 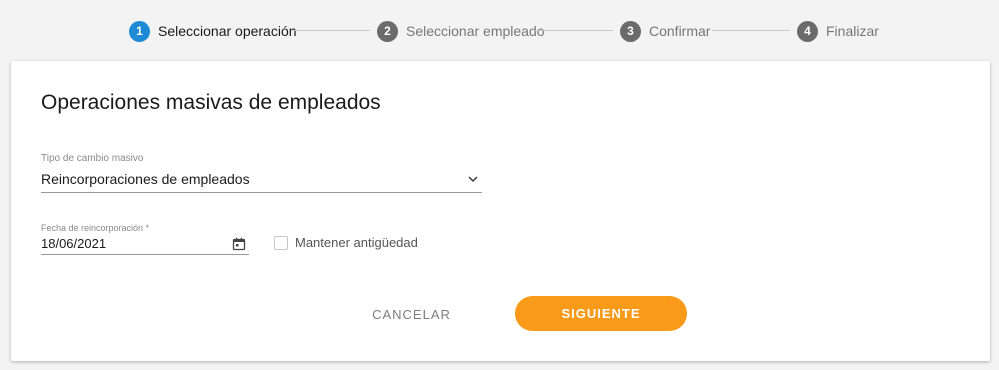 I want to click on keep-seniority-option: Mantener antigüedad, so click(x=346, y=242).